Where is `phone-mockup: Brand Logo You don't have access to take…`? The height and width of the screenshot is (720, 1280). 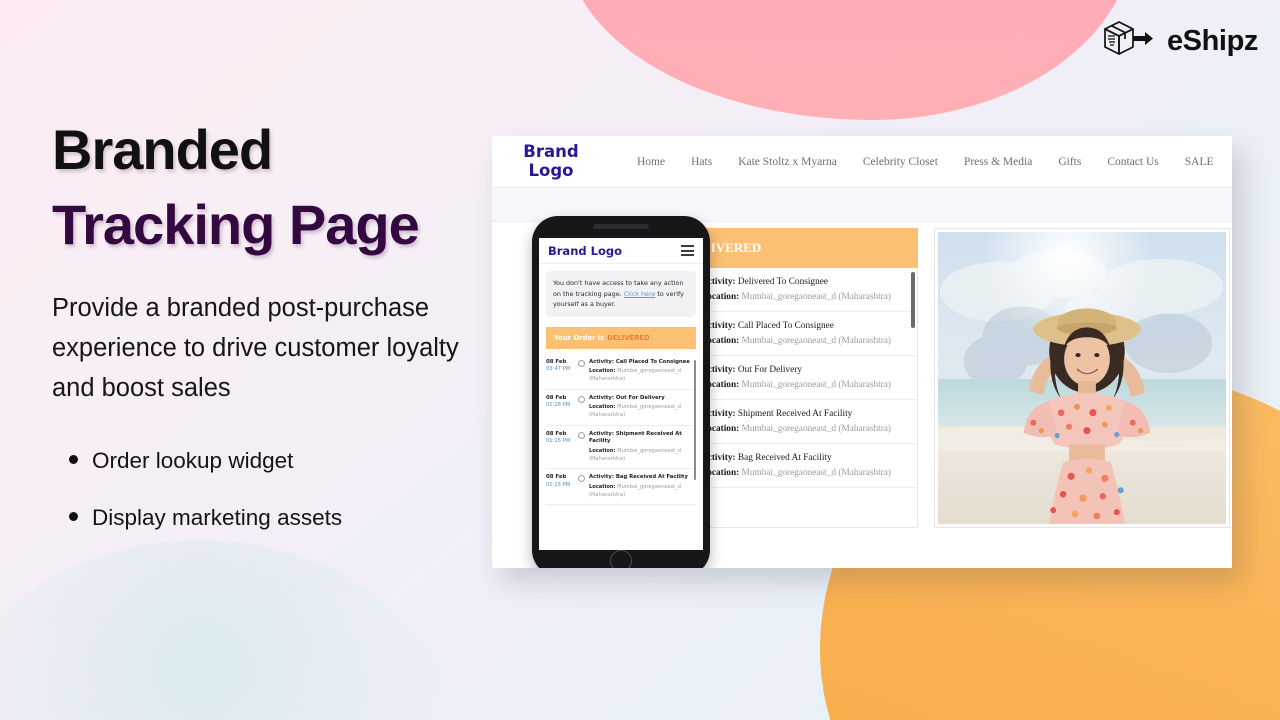 phone-mockup: Brand Logo You don't have access to take… is located at coordinates (621, 392).